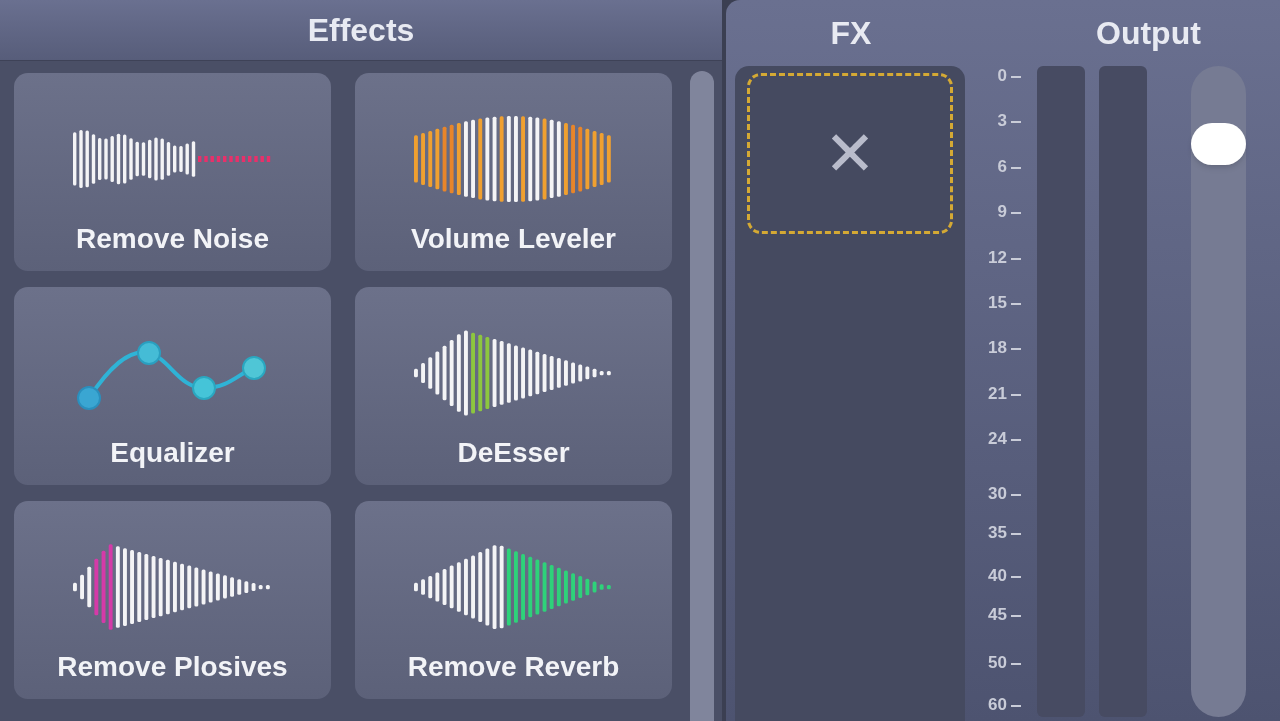 This screenshot has height=721, width=1280. I want to click on effect-card: Remove Reverb, so click(513, 600).